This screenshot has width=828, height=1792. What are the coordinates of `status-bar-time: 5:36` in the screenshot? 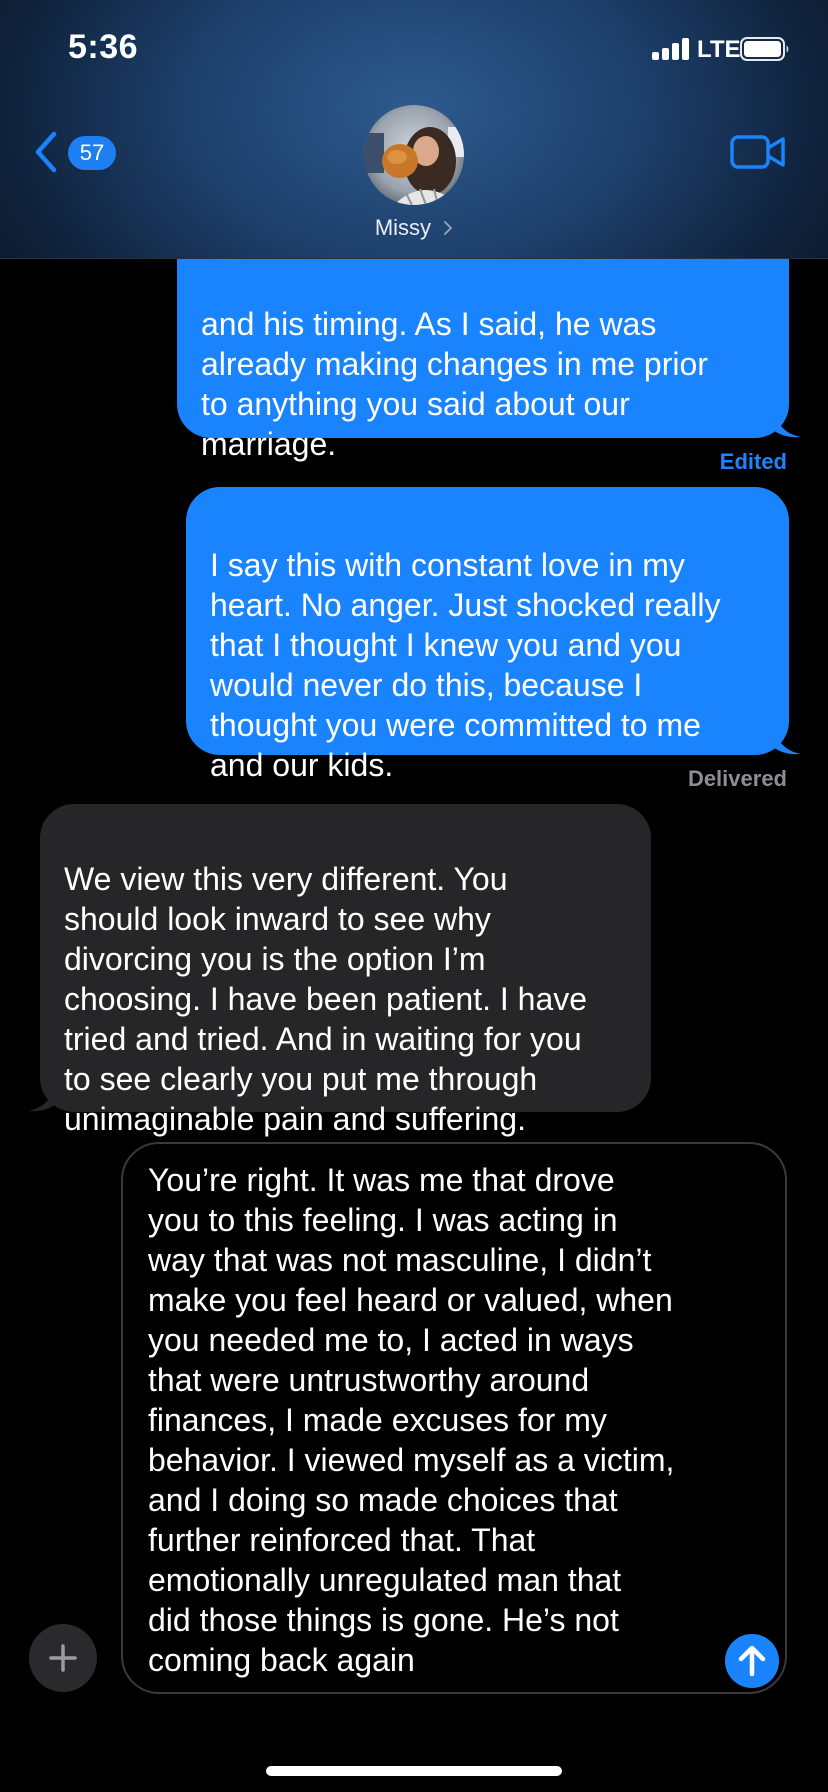 It's located at (103, 47).